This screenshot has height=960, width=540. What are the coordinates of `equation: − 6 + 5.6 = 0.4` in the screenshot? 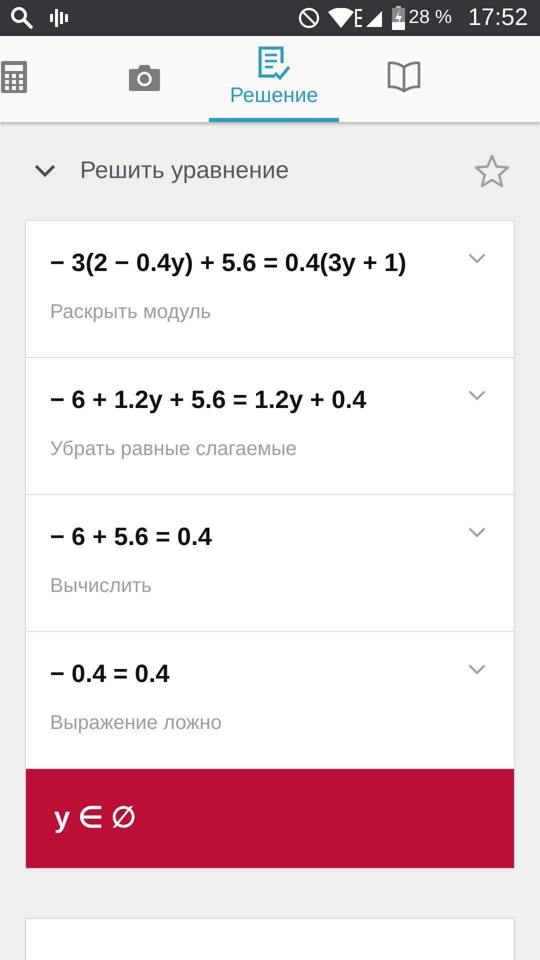 It's located at (131, 537).